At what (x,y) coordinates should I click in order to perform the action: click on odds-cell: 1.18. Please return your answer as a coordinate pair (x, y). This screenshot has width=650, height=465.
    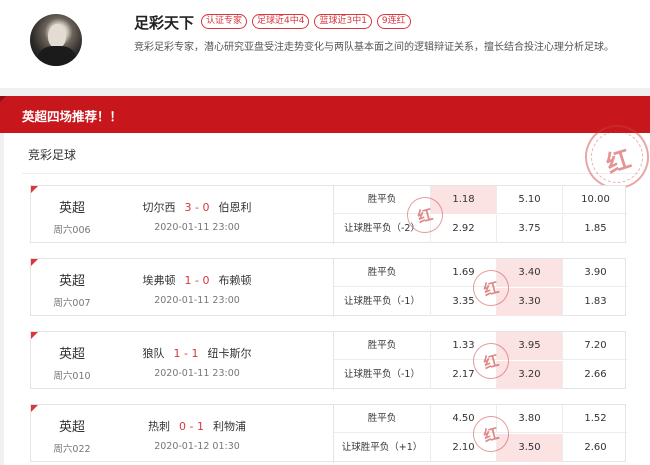
    Looking at the image, I should click on (463, 200).